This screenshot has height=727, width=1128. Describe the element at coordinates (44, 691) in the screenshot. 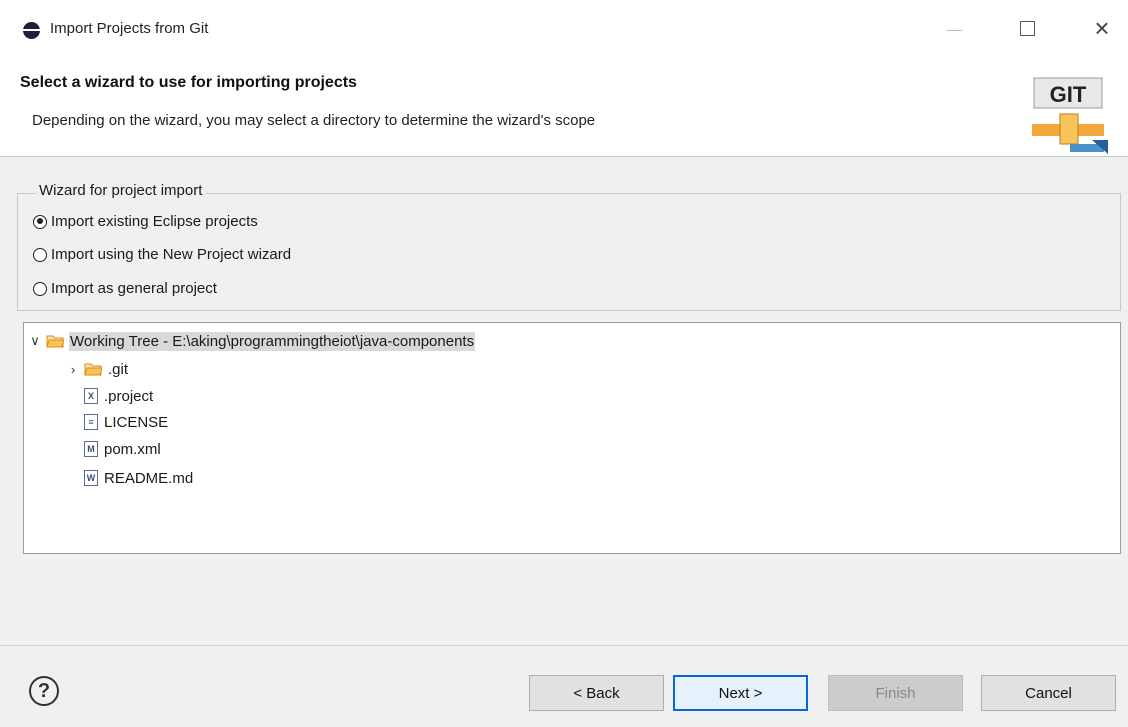

I see `help-button: ?` at that location.